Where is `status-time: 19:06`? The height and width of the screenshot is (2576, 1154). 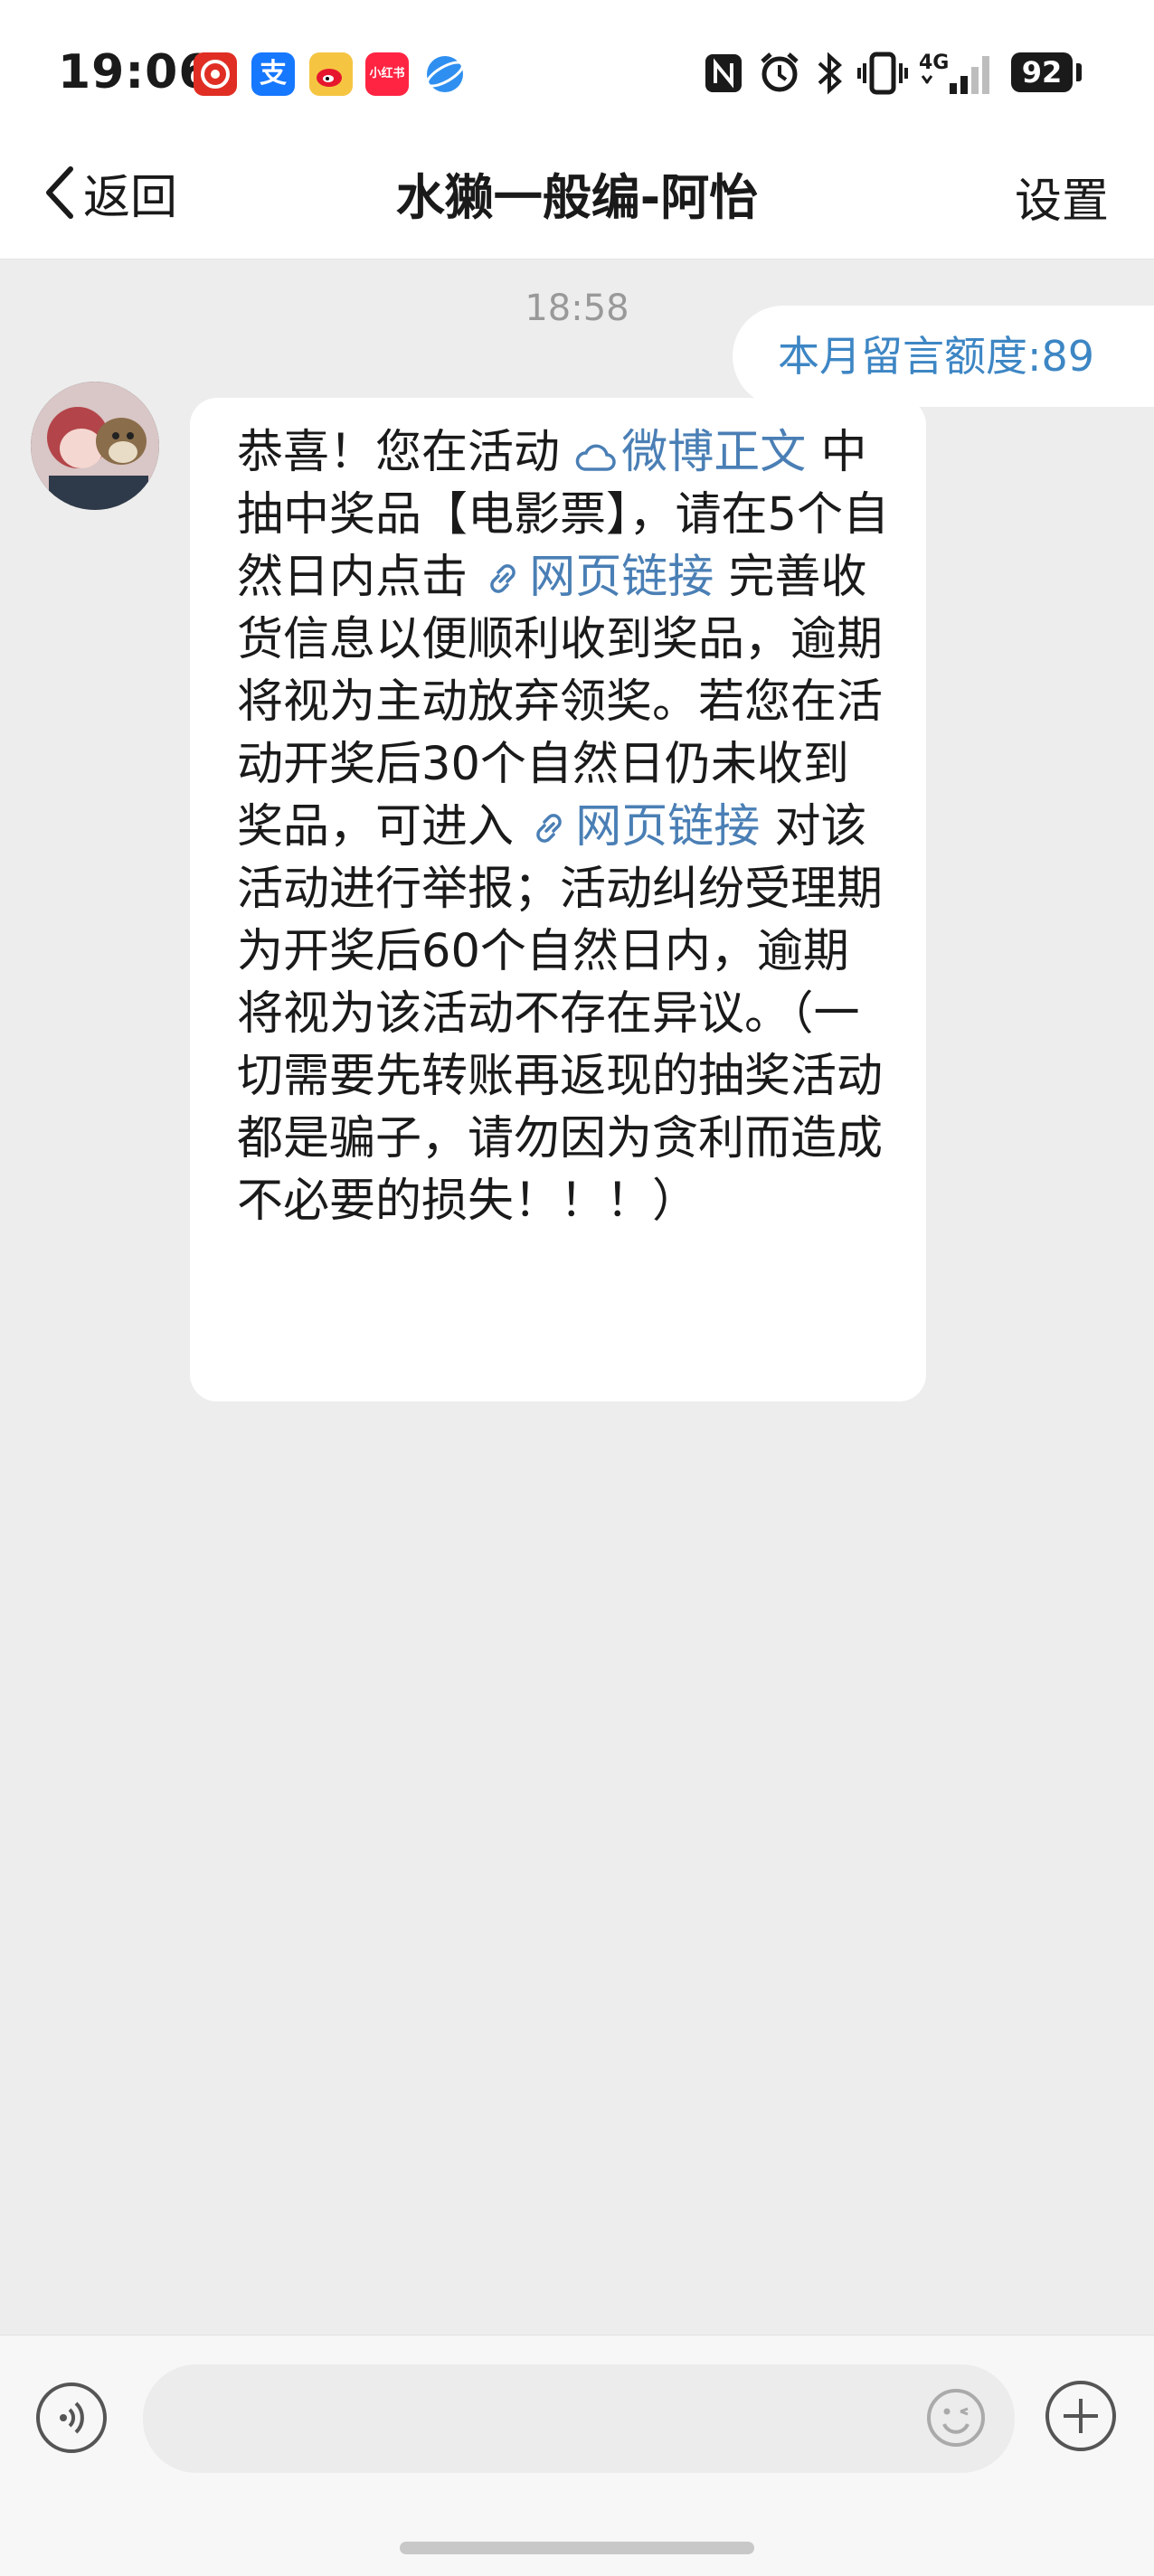
status-time: 19:06 is located at coordinates (135, 72).